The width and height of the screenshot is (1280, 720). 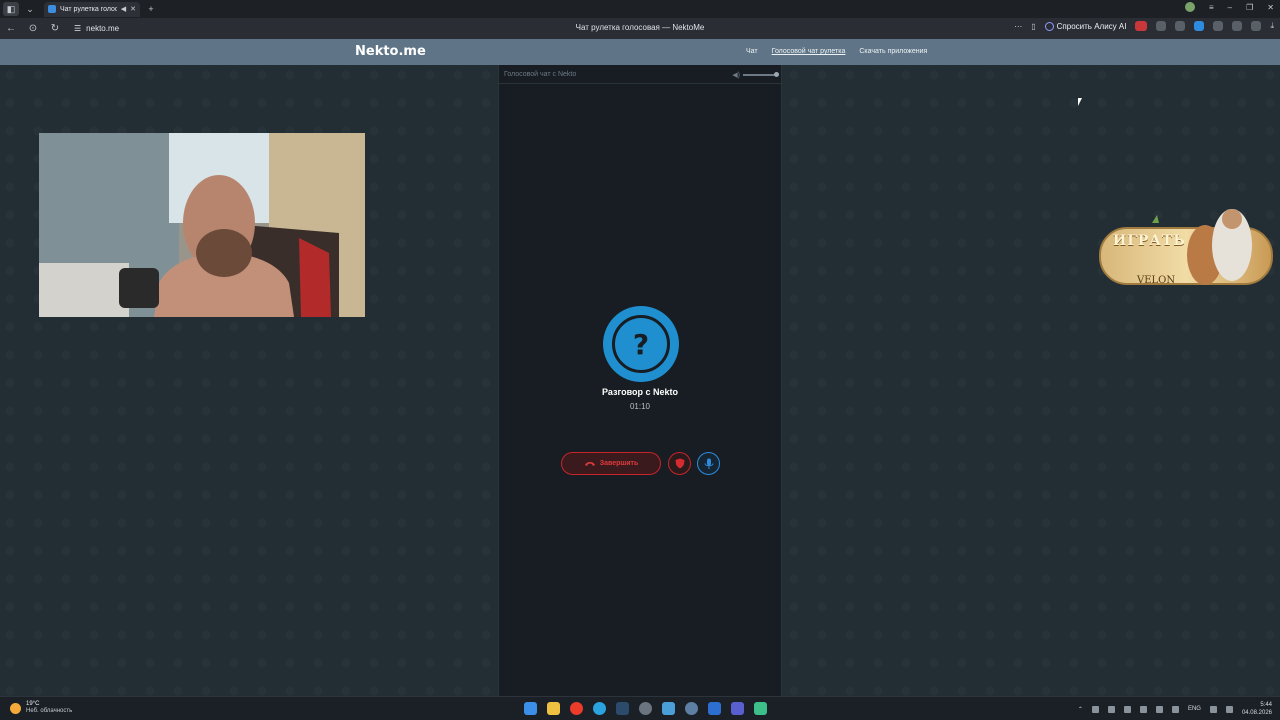 I want to click on taskbar-apps, so click(x=645, y=708).